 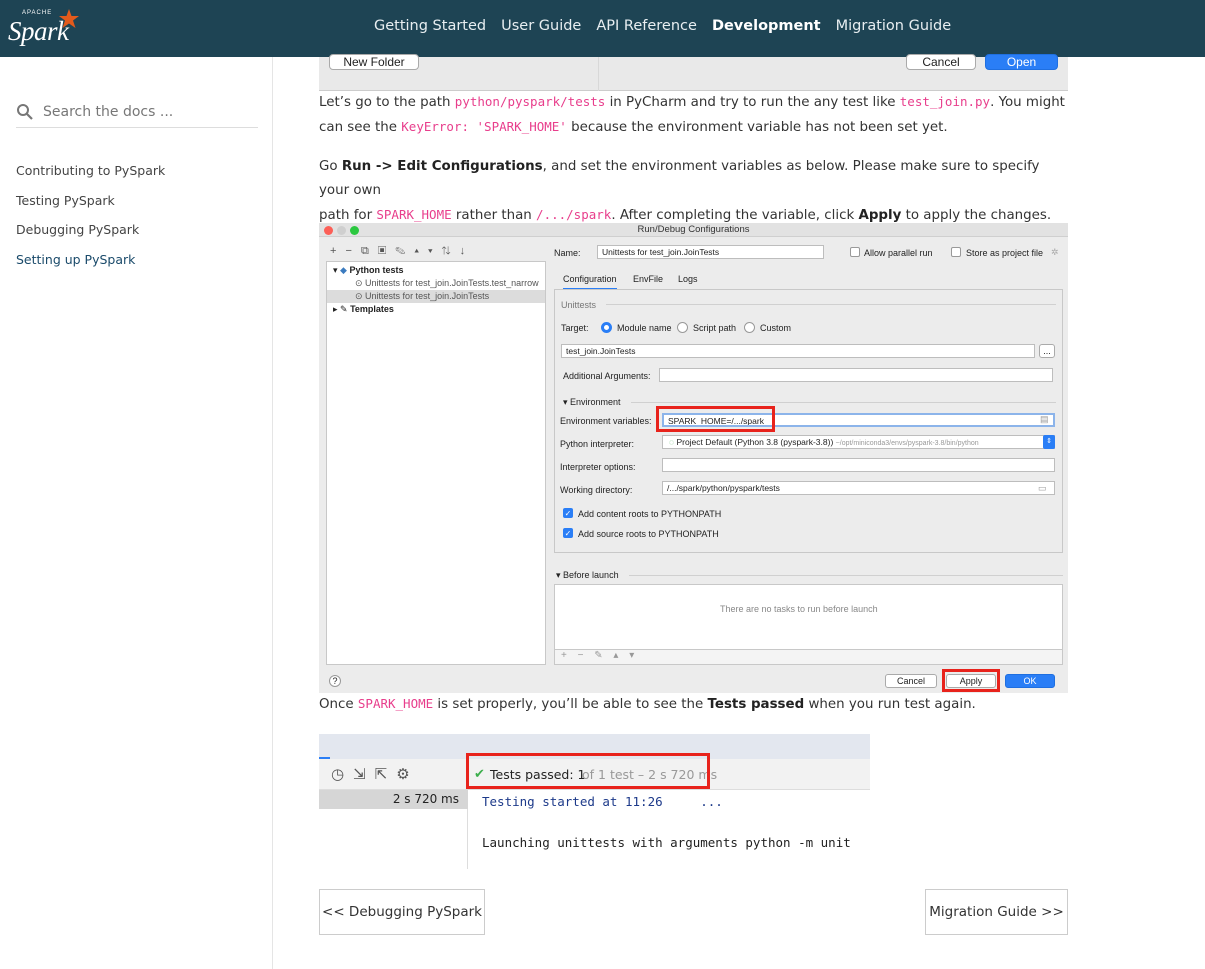 I want to click on working-dir-field: /.../spark/python/pyspark/tests, so click(x=858, y=488).